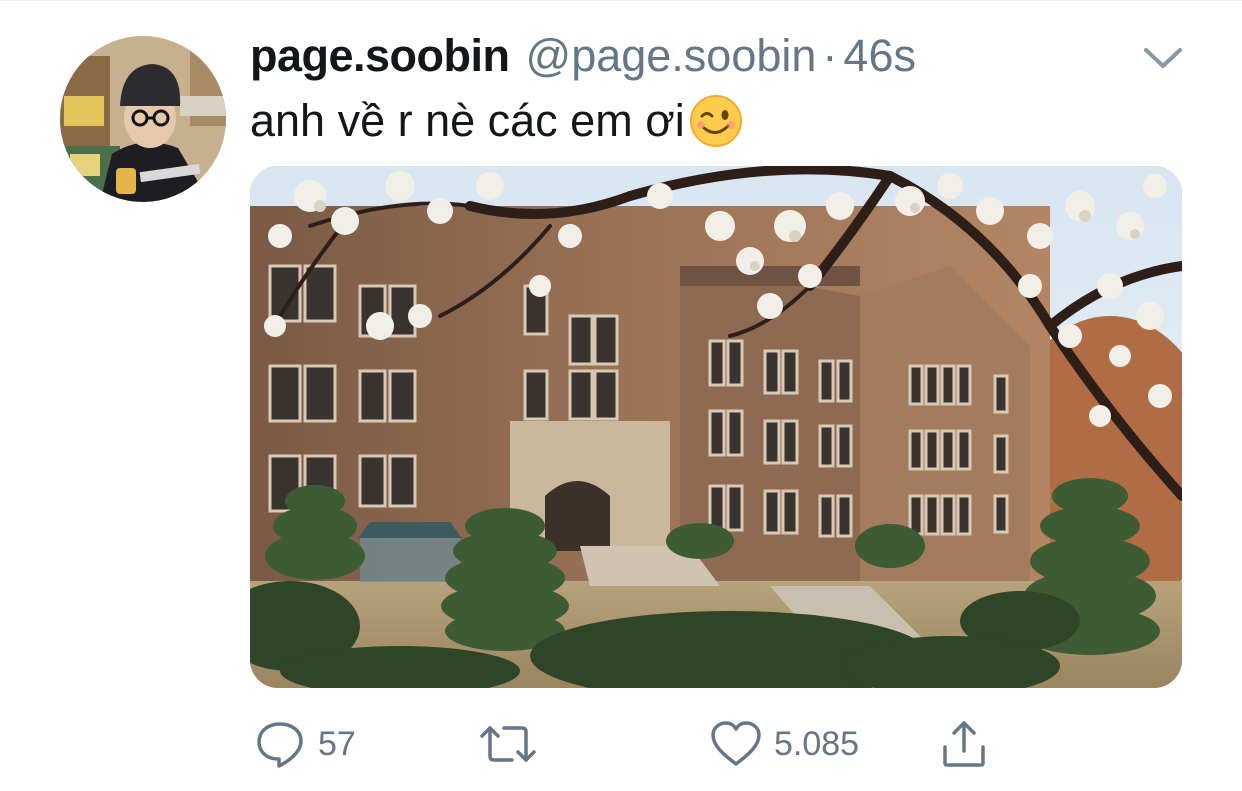  I want to click on like-button: 5.085, so click(784, 744).